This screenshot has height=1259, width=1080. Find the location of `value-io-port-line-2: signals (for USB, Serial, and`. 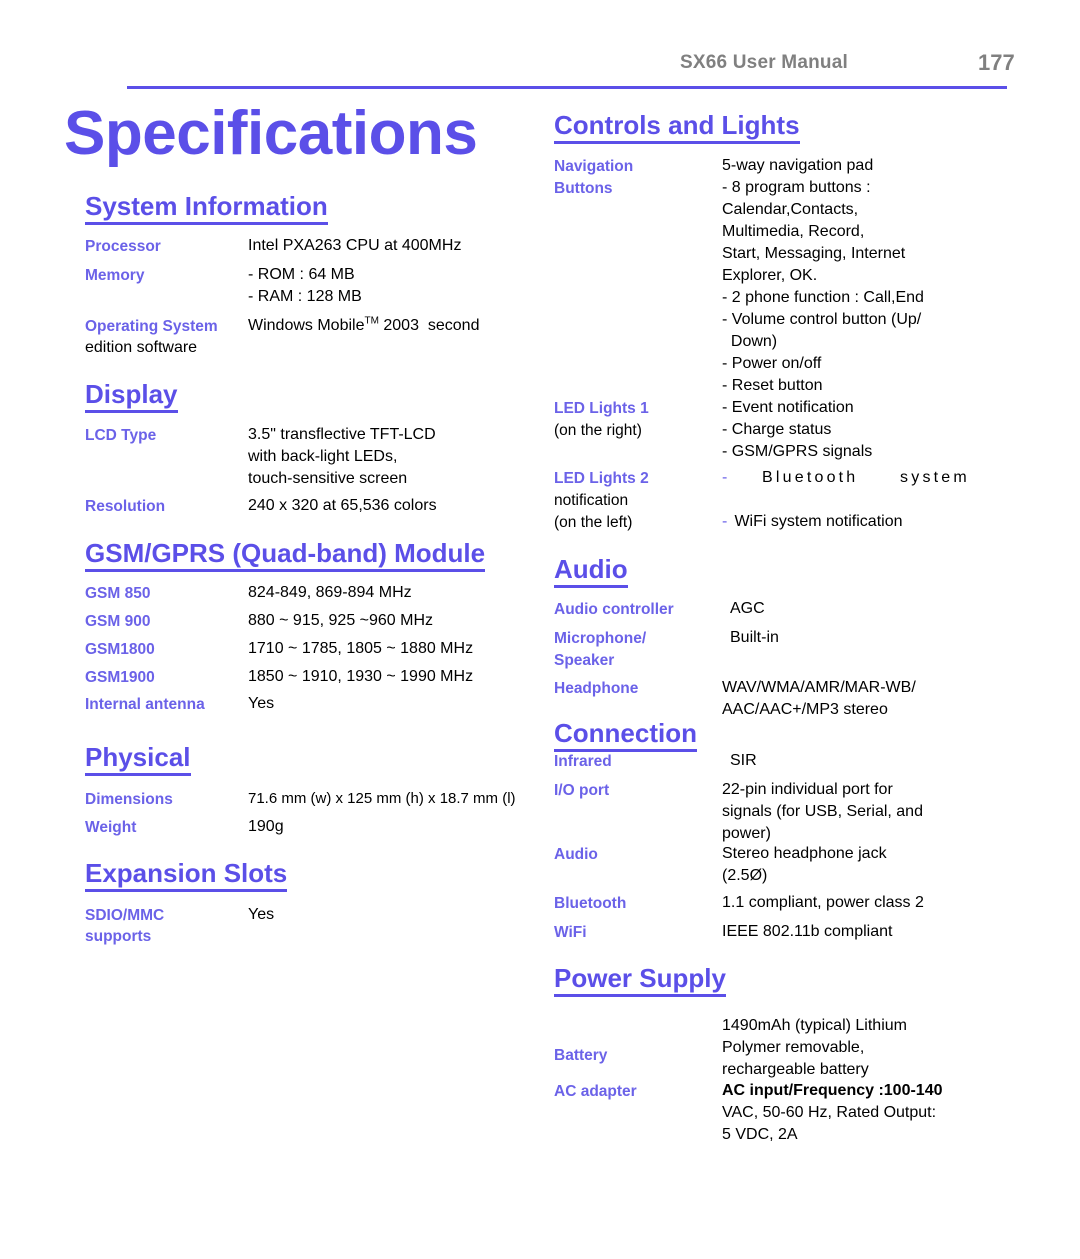

value-io-port-line-2: signals (for USB, Serial, and is located at coordinates (822, 811).